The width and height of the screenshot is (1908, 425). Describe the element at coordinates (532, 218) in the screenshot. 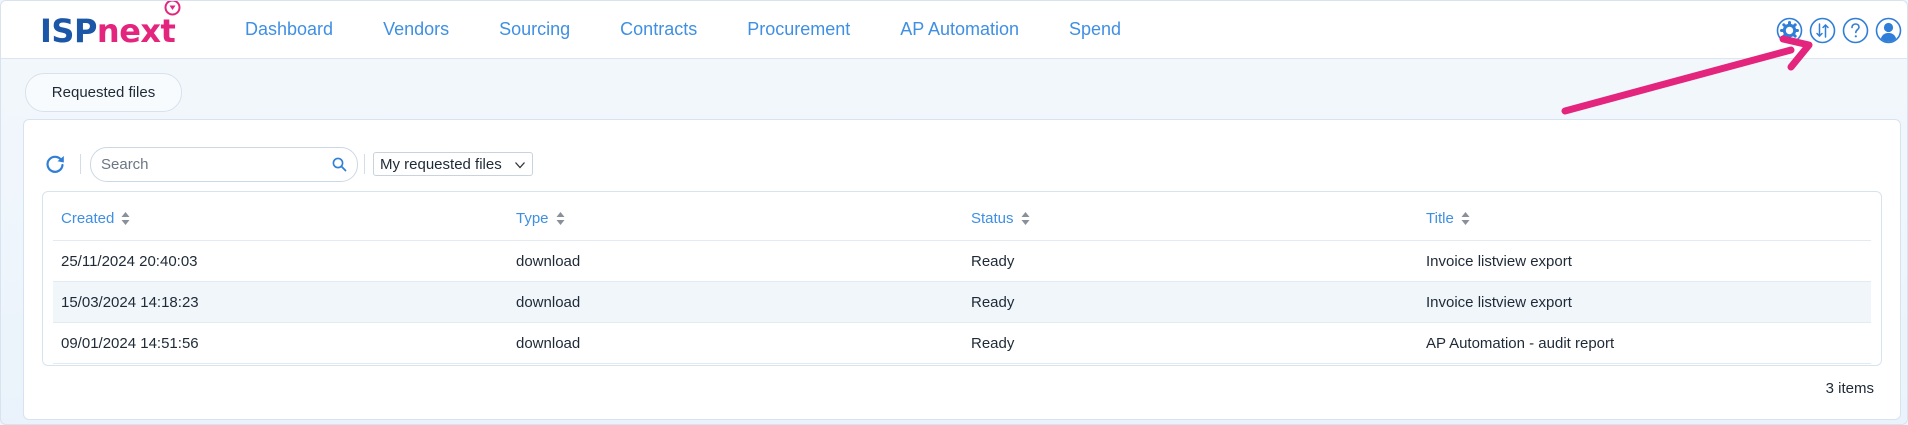

I see `column-header-label: Type` at that location.